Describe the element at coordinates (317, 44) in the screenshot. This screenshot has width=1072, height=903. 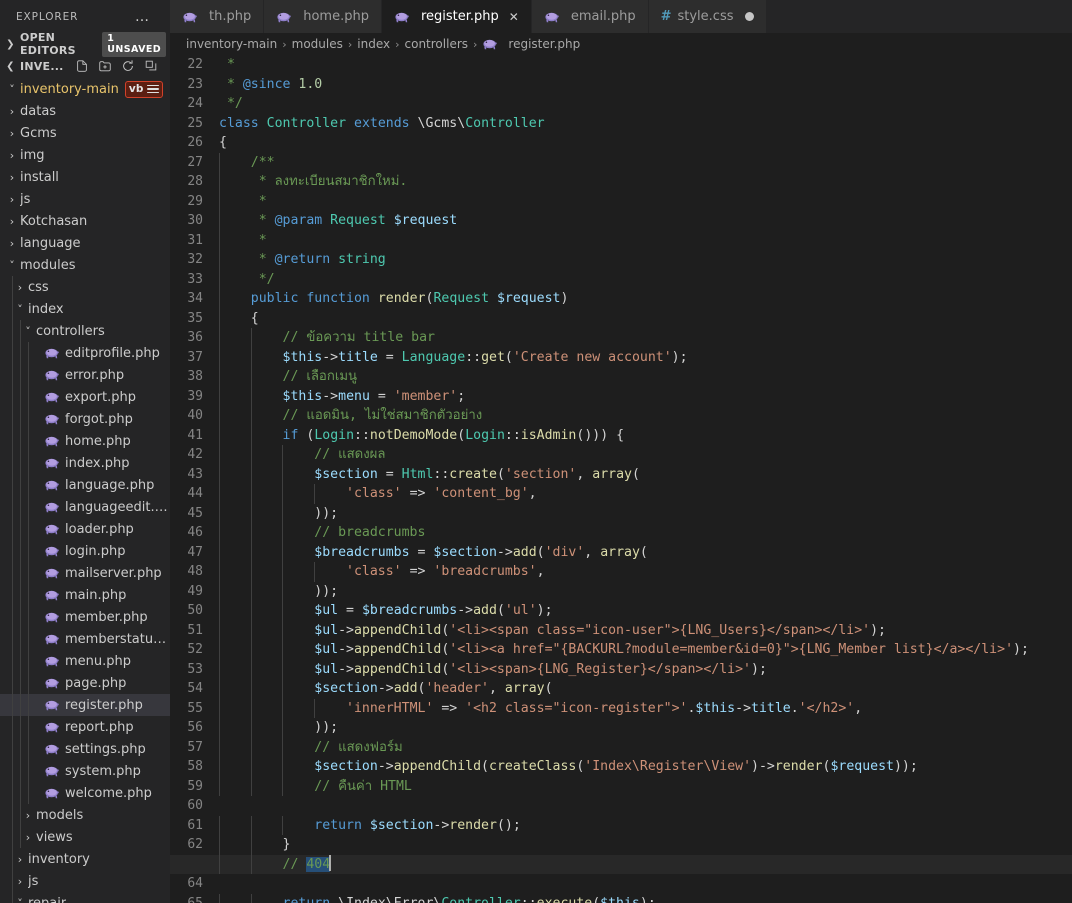
I see `breadcrumb-item: modules` at that location.